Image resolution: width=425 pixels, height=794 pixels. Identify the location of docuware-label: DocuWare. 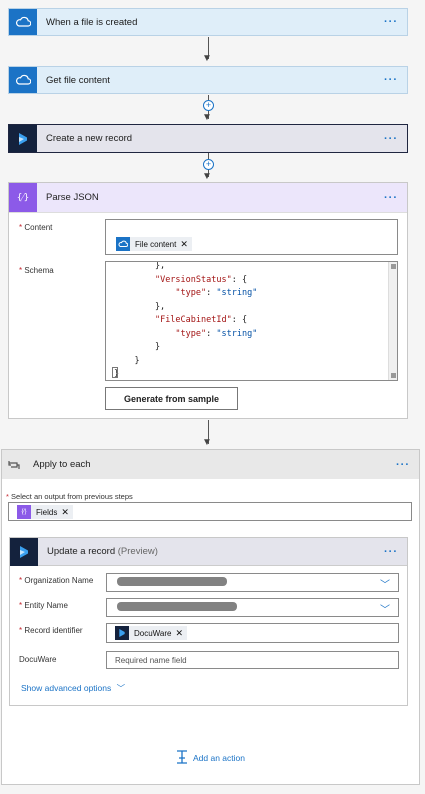
(38, 659).